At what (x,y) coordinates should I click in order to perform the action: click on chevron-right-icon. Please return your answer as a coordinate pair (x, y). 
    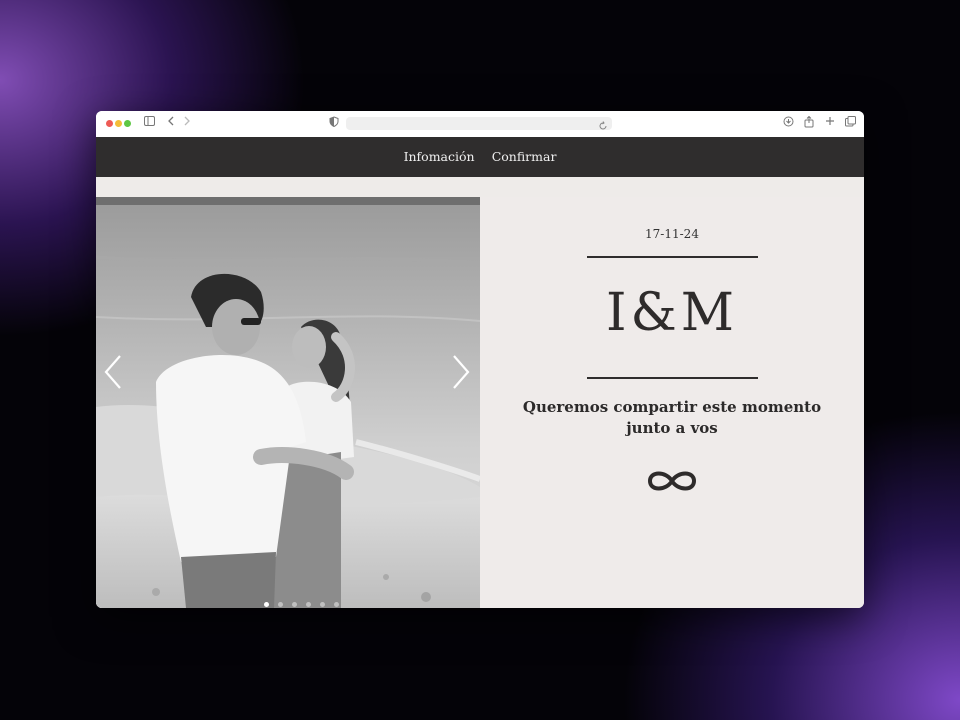
    Looking at the image, I should click on (461, 372).